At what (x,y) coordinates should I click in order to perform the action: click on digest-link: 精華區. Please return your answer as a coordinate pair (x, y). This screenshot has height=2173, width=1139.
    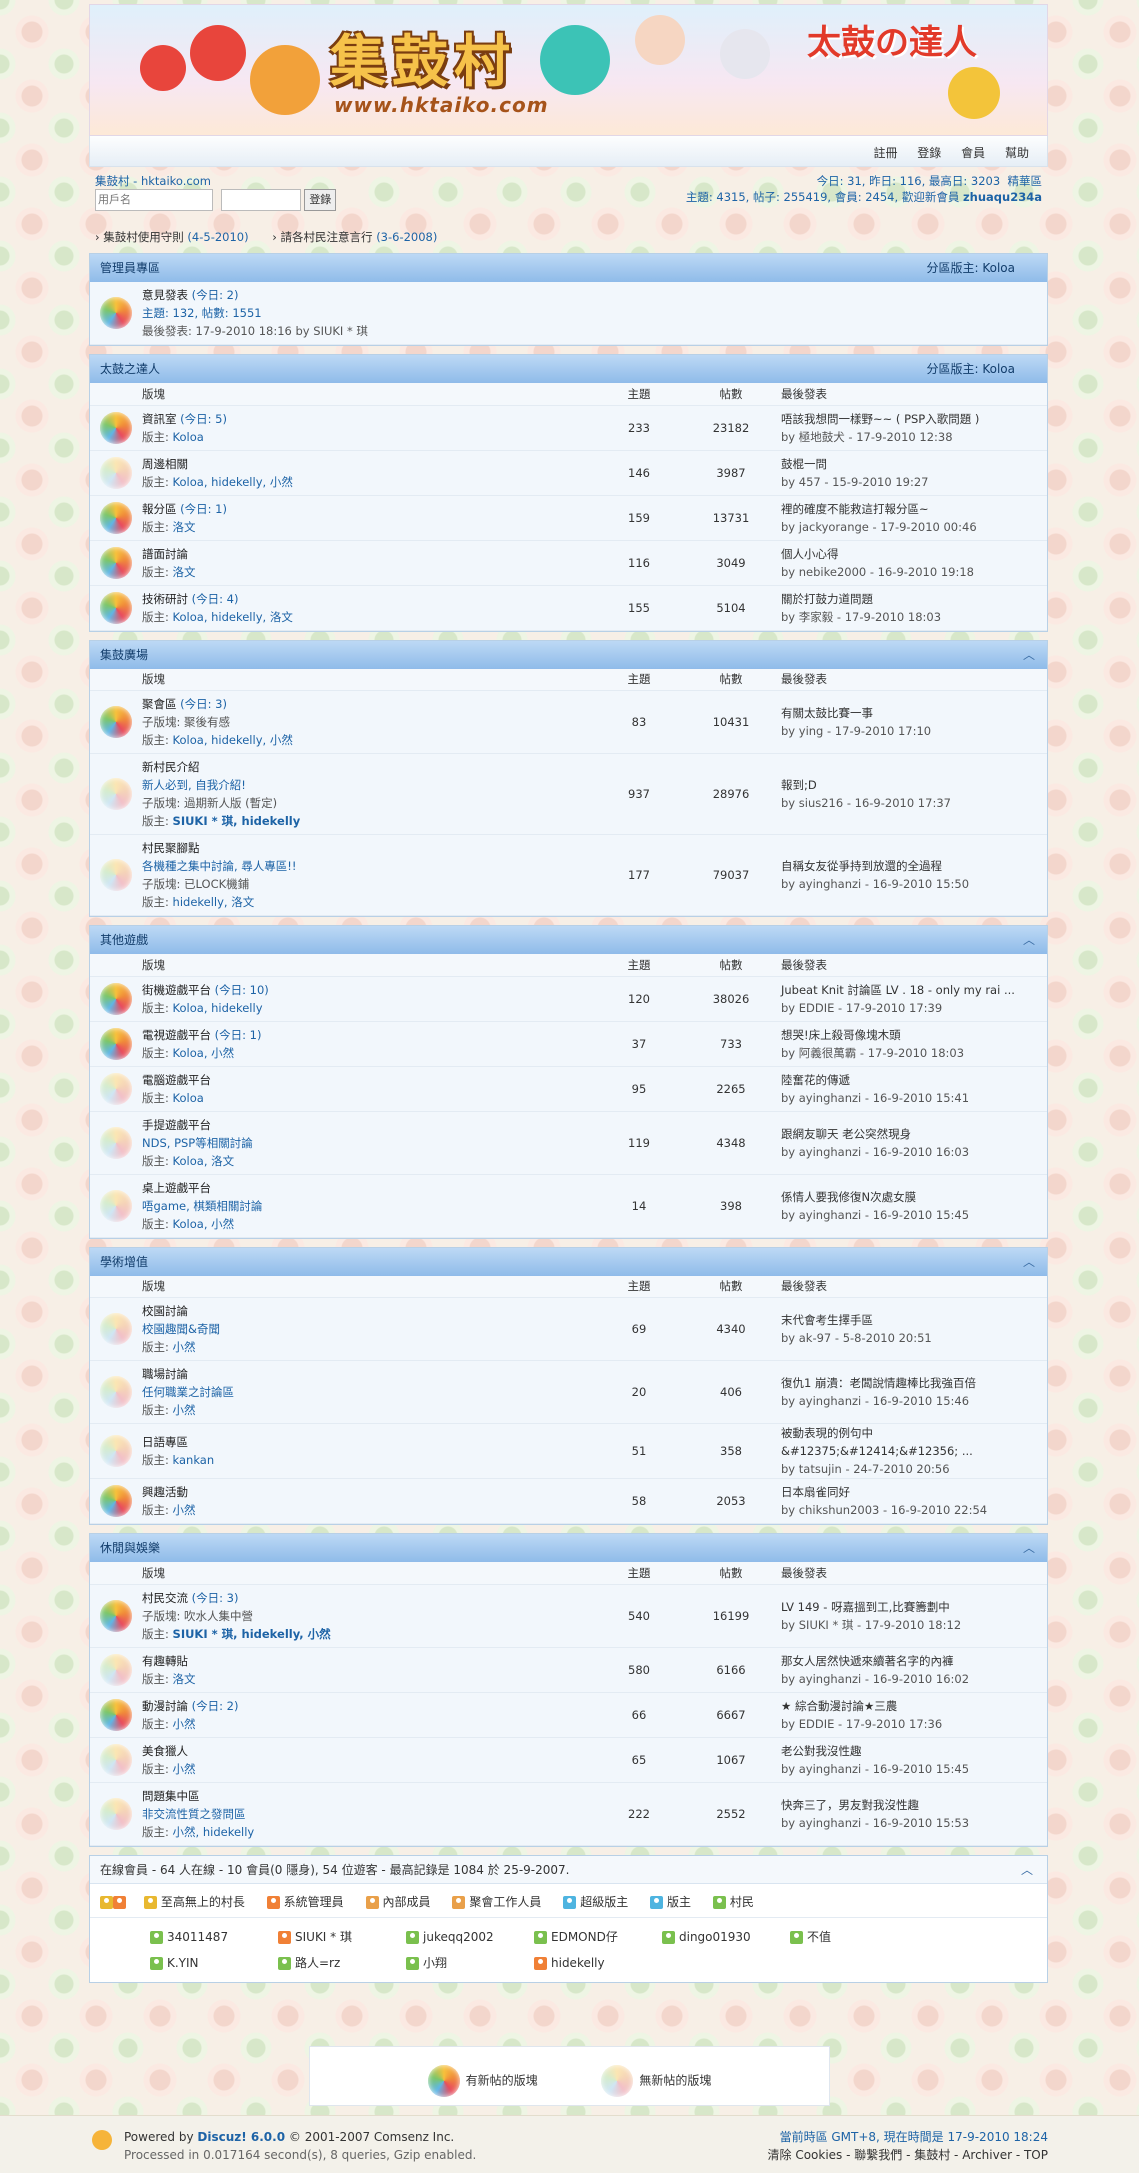
    Looking at the image, I should click on (1025, 181).